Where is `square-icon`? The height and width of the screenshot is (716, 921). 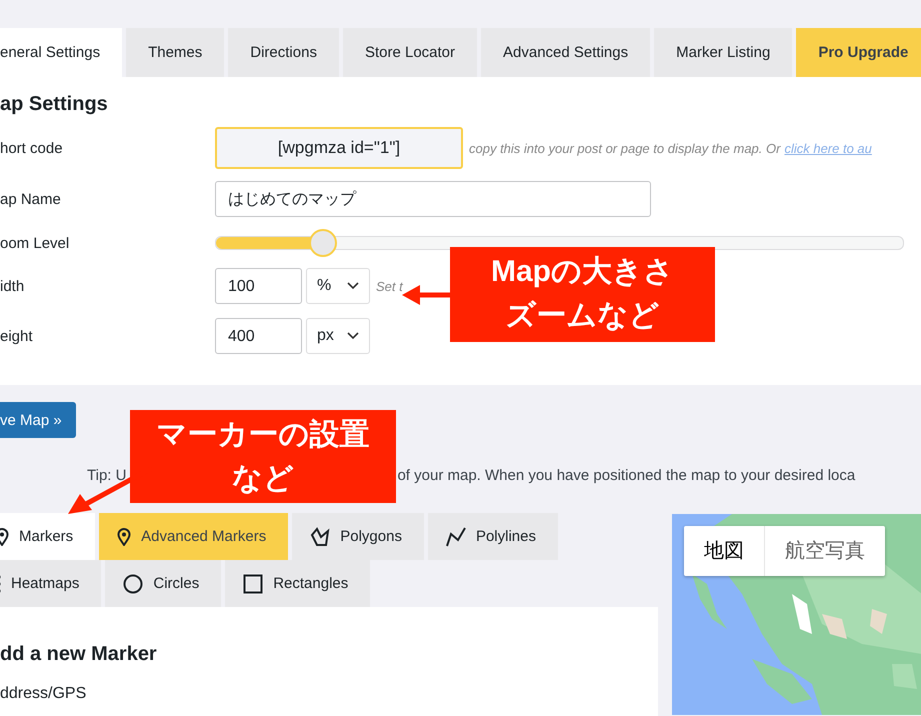
square-icon is located at coordinates (253, 584).